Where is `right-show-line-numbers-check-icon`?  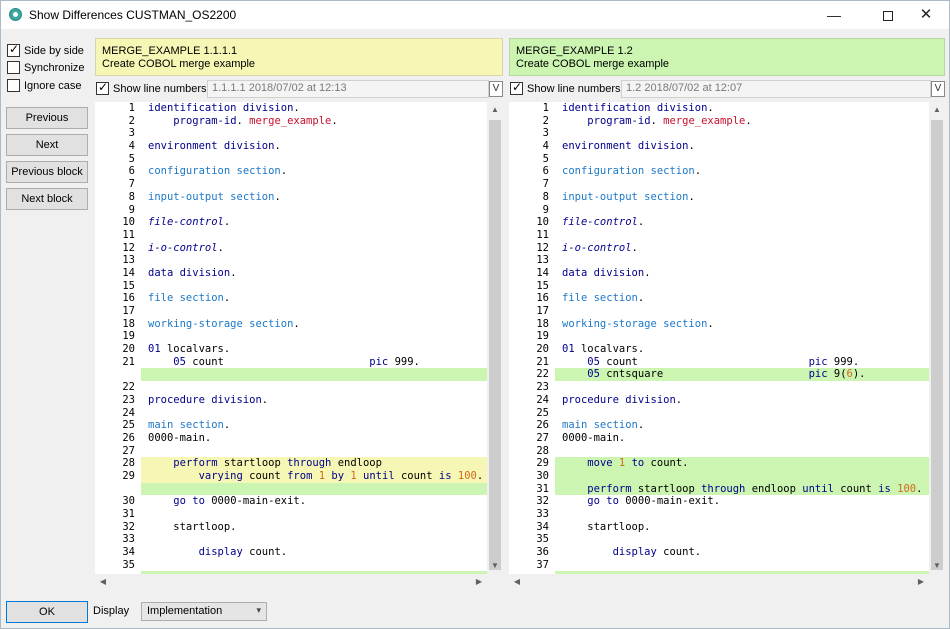 right-show-line-numbers-check-icon is located at coordinates (516, 87).